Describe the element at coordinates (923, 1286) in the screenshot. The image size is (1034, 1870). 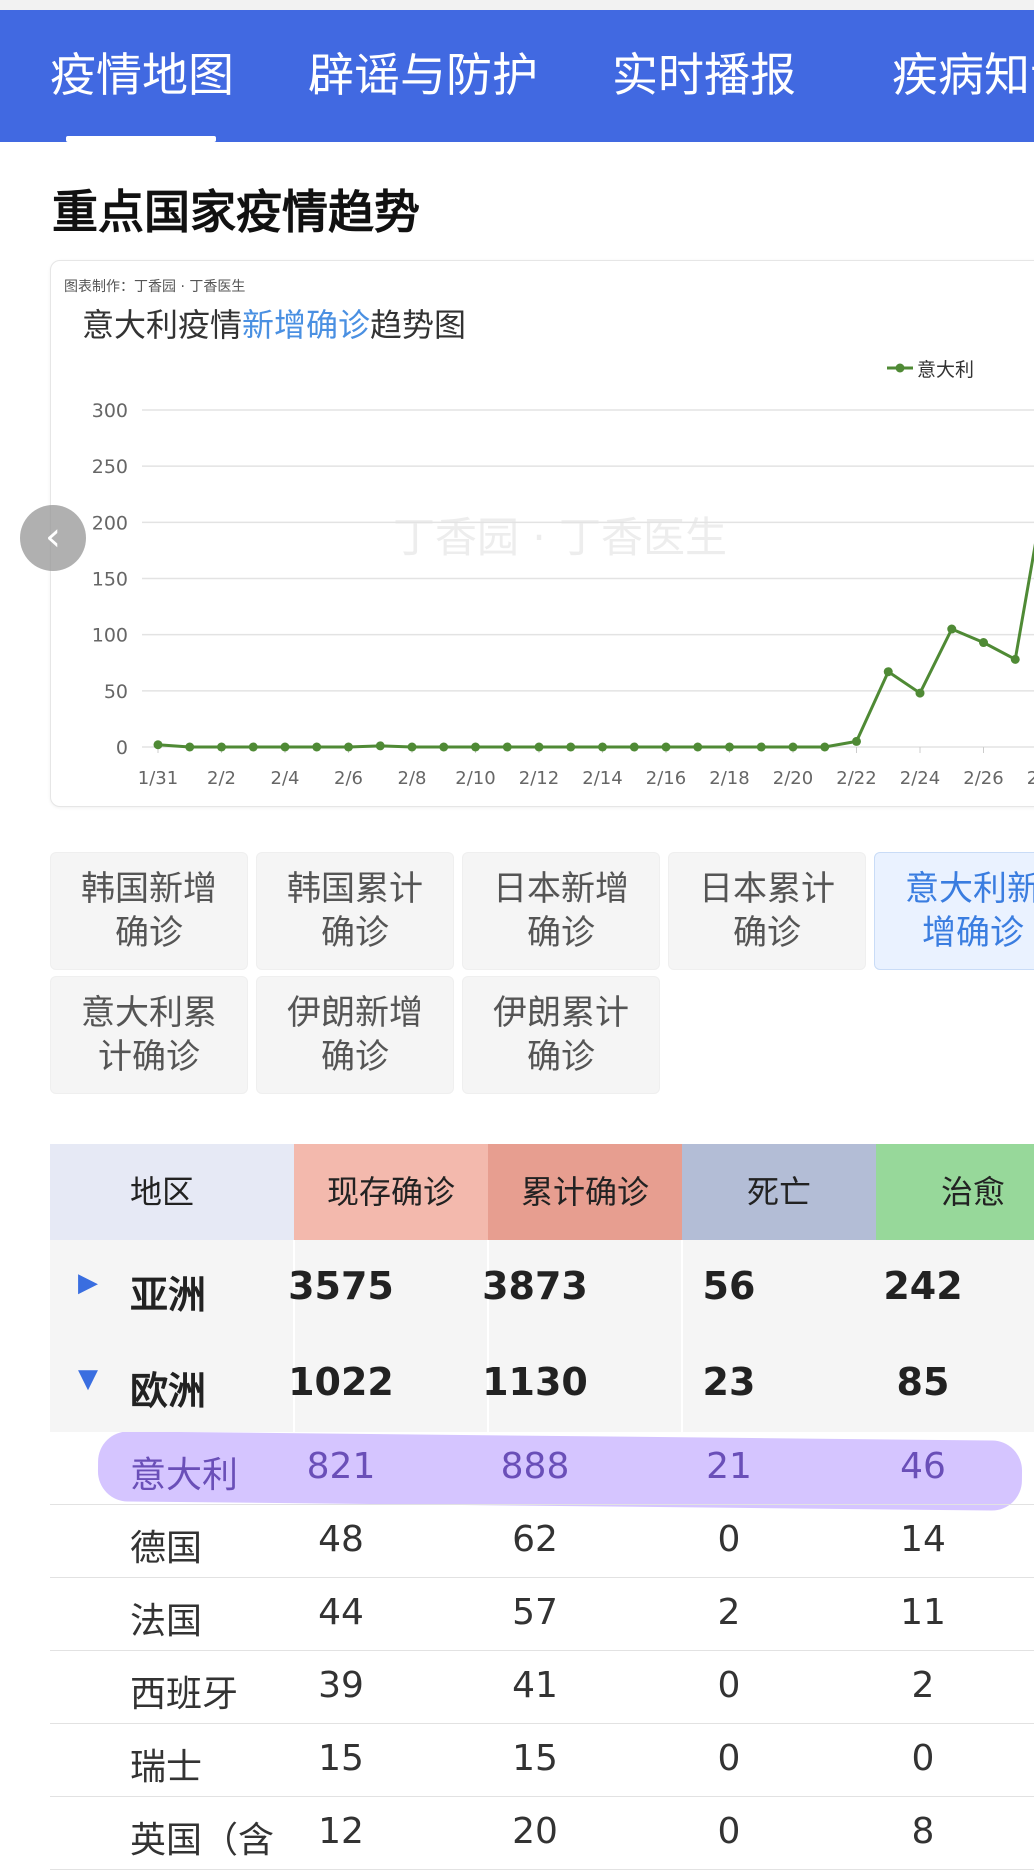
I see `continent-value: 242` at that location.